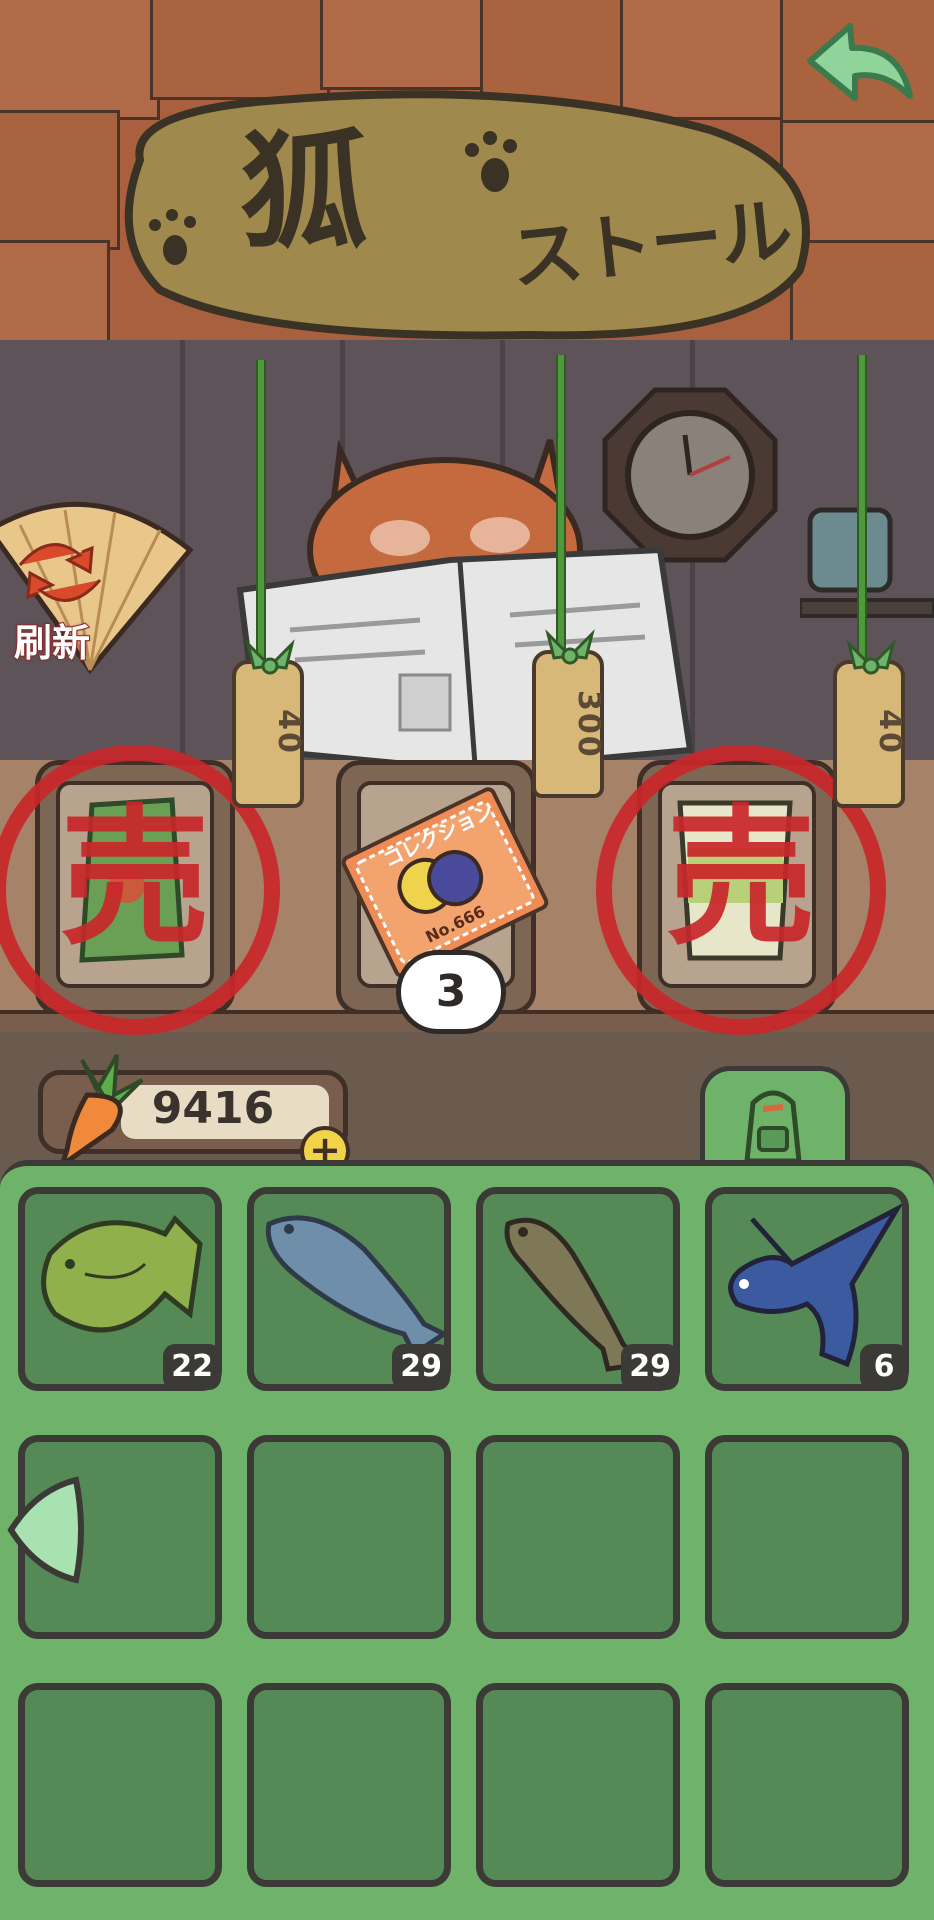 The height and width of the screenshot is (1920, 934). What do you see at coordinates (192, 1367) in the screenshot?
I see `item-count: 22` at bounding box center [192, 1367].